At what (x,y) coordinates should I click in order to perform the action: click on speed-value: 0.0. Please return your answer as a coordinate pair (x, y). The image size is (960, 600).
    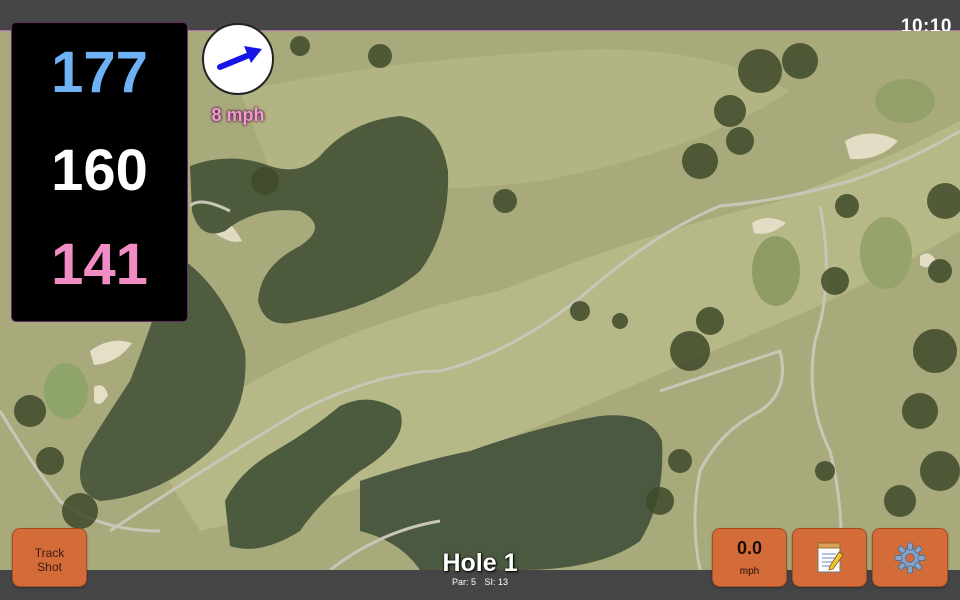
    Looking at the image, I should click on (749, 548).